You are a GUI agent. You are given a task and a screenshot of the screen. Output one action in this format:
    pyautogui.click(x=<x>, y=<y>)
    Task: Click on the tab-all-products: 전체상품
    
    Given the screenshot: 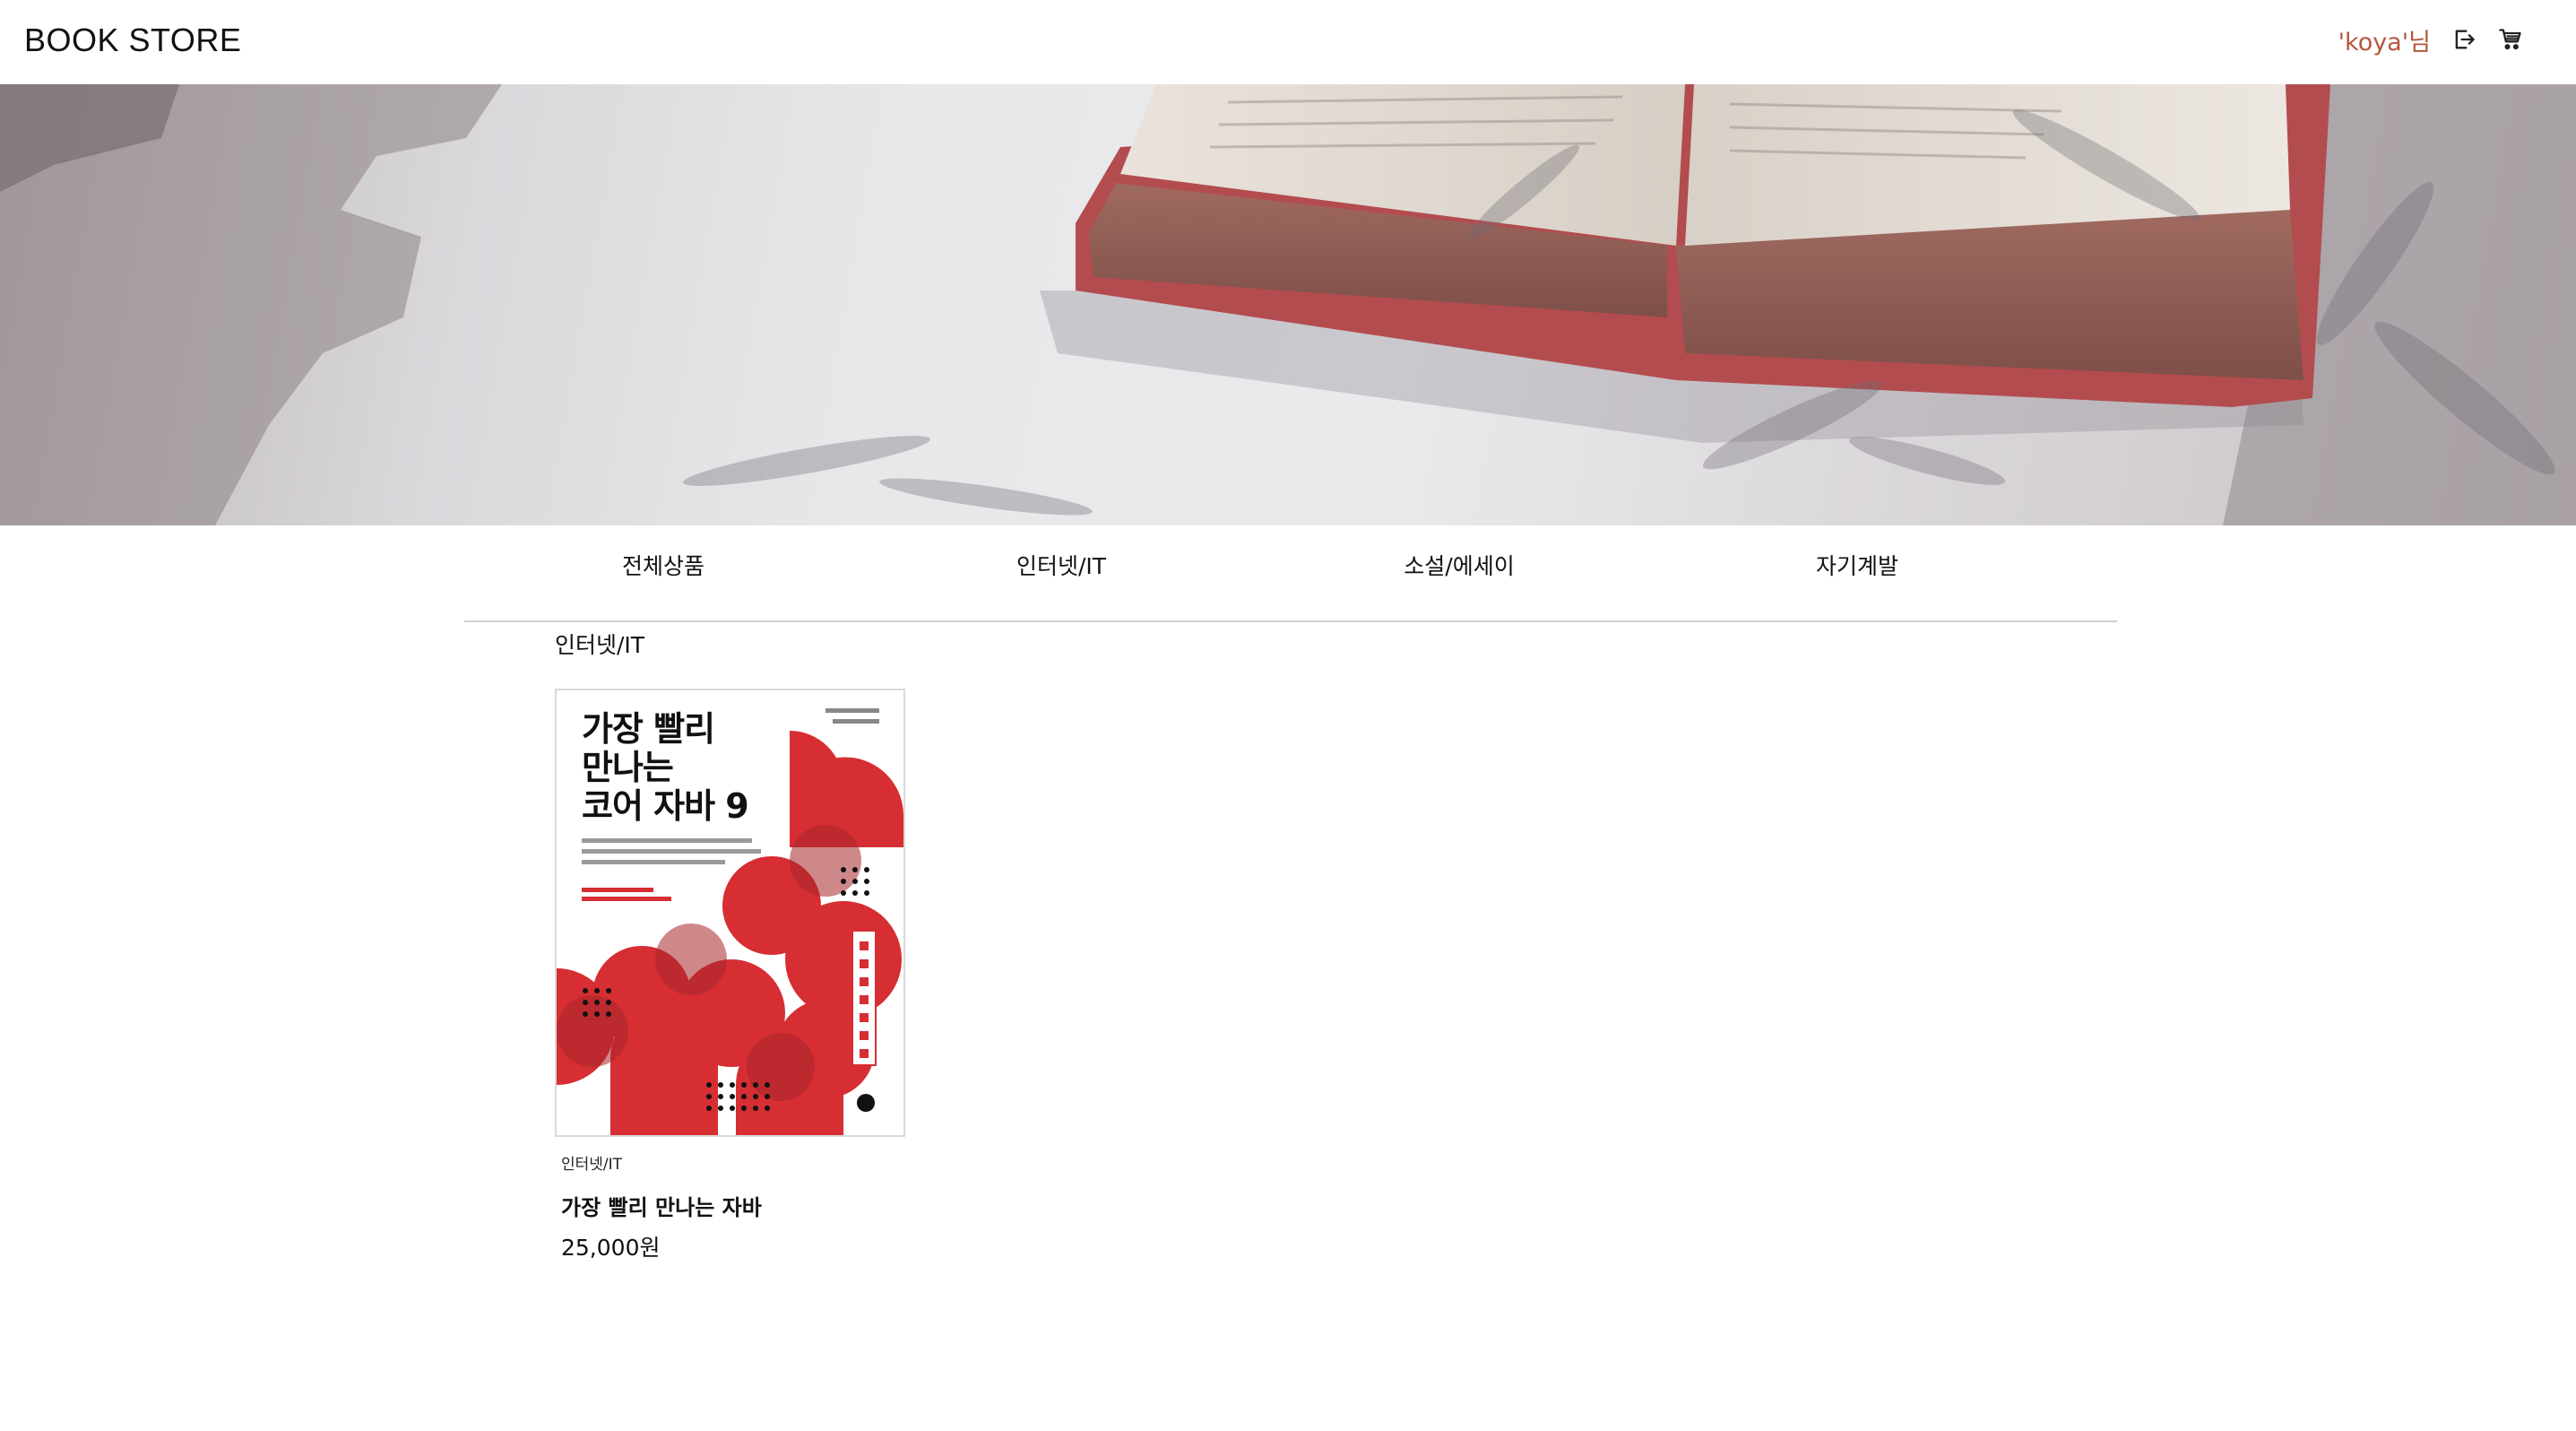 What is the action you would take?
    pyautogui.click(x=663, y=564)
    